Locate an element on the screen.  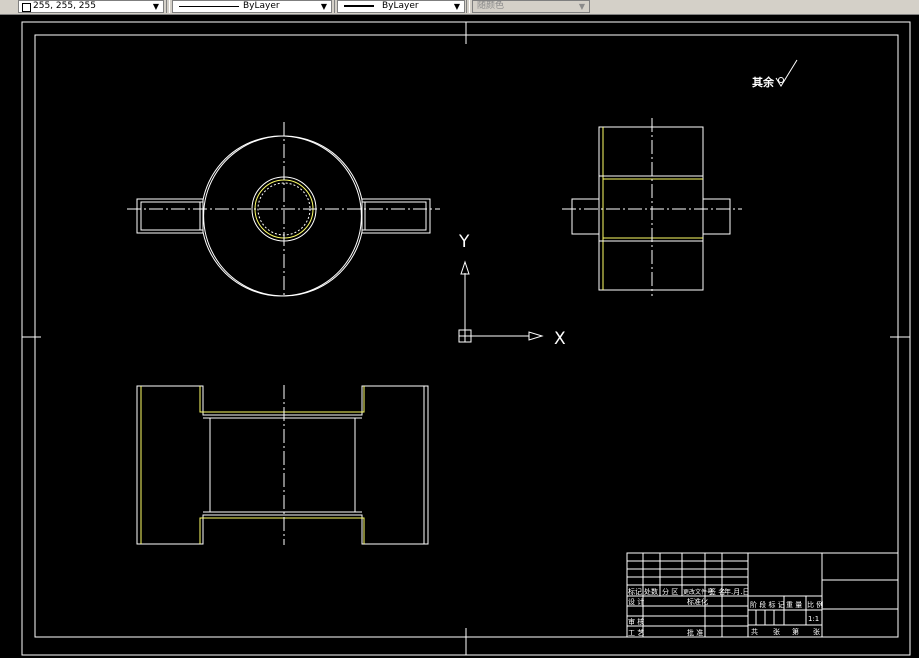
tb-scale-value: 1:1 is located at coordinates (813, 619).